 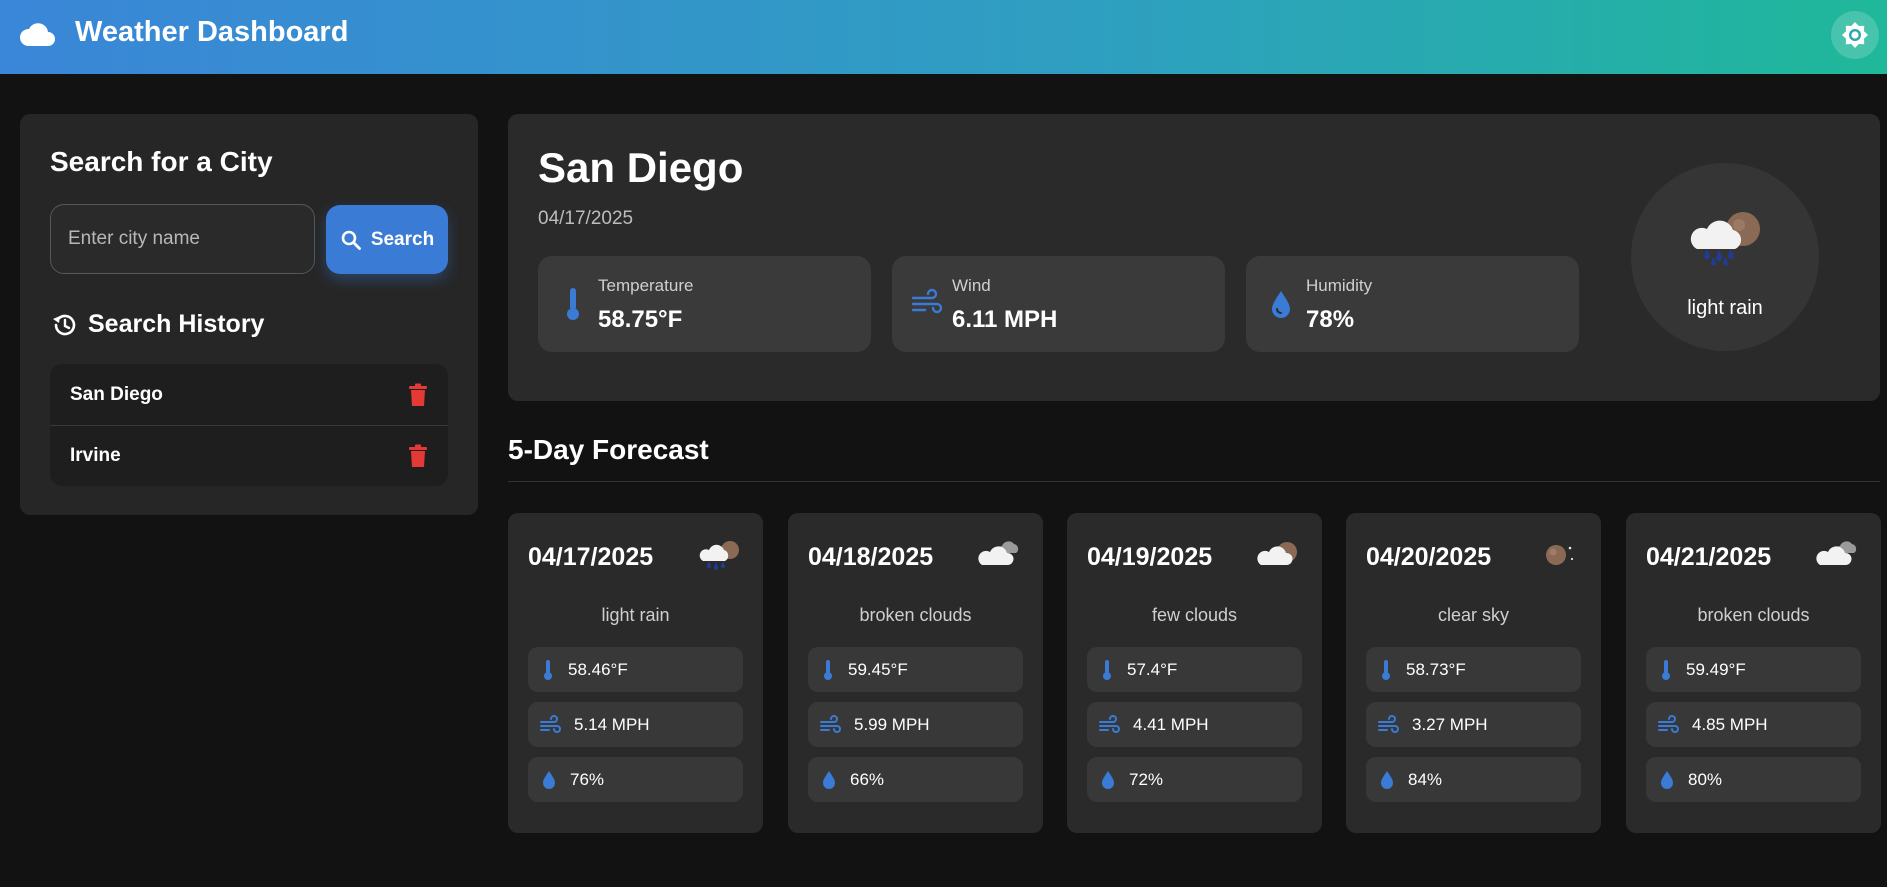 I want to click on forecast-humidity: 84%, so click(x=1473, y=779).